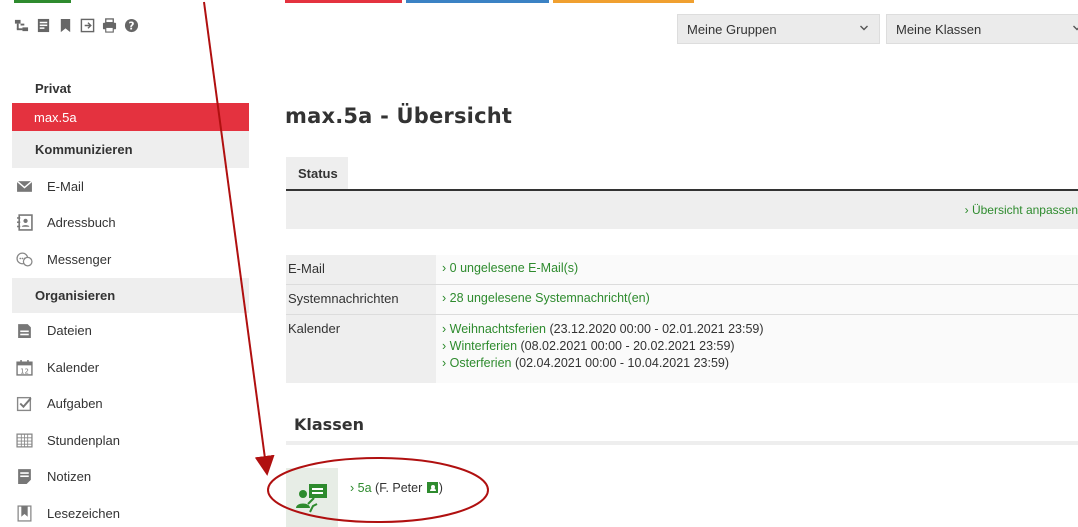  Describe the element at coordinates (130, 331) in the screenshot. I see `sidebar-item-files: Dateien` at that location.